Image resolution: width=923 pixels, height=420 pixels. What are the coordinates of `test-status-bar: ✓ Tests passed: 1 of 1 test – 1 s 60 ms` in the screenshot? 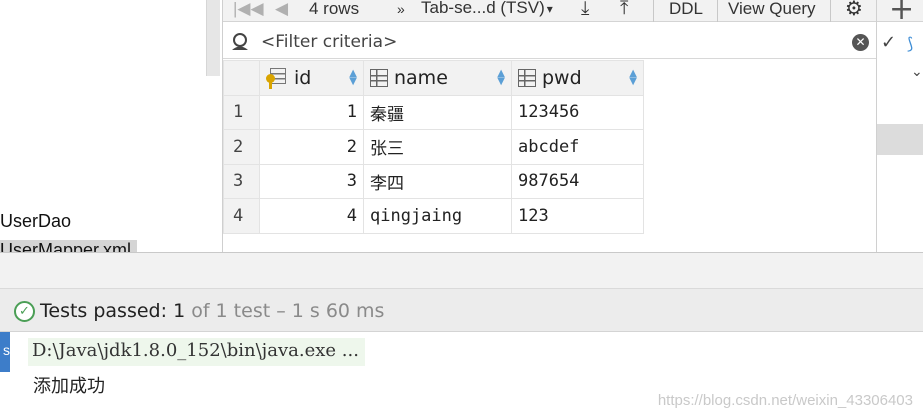 It's located at (461, 310).